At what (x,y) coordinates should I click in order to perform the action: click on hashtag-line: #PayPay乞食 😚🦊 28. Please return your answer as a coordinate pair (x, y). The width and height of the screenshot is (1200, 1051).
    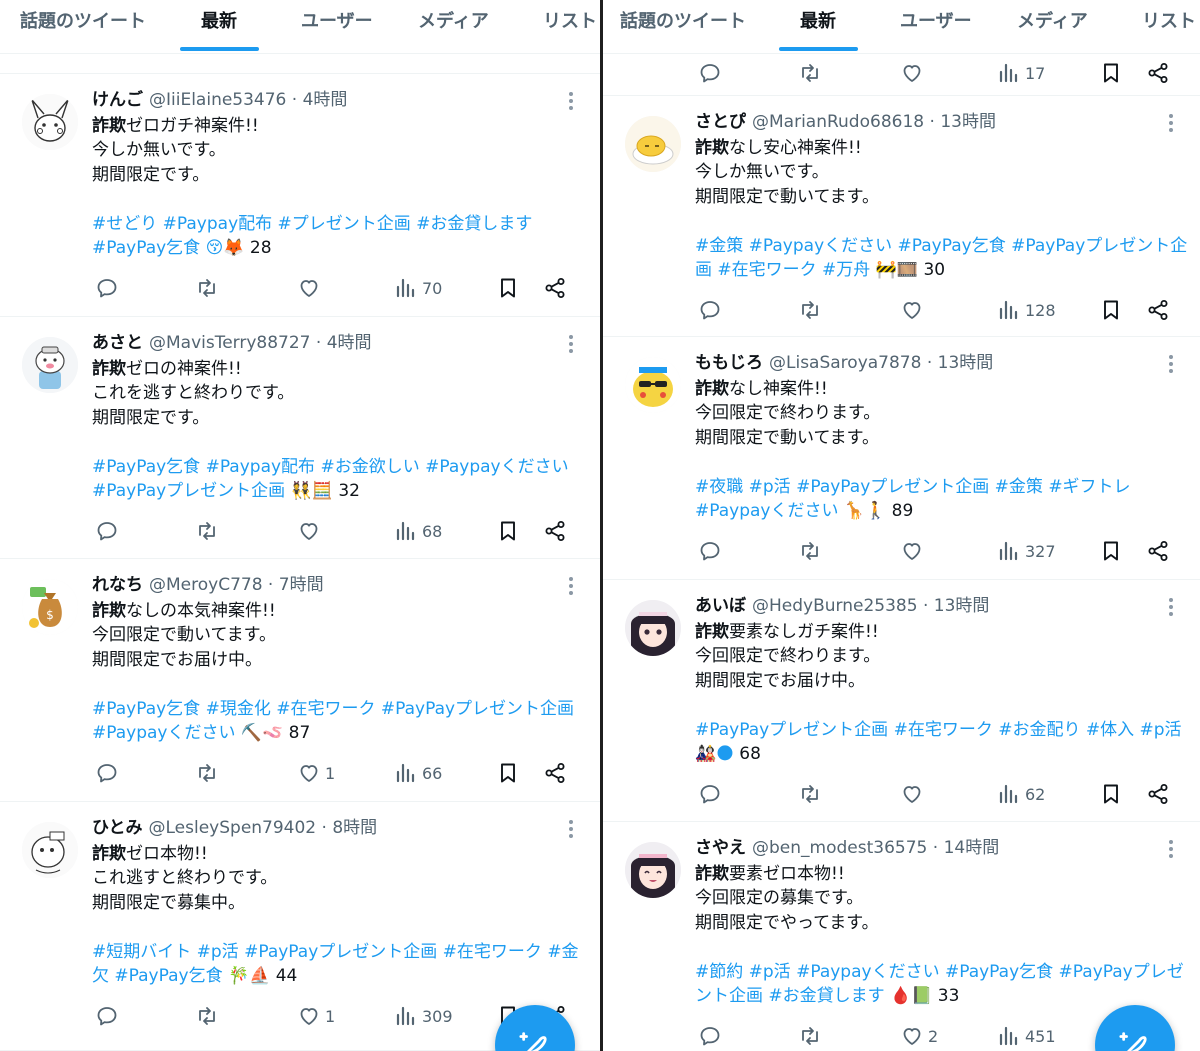
    Looking at the image, I should click on (335, 248).